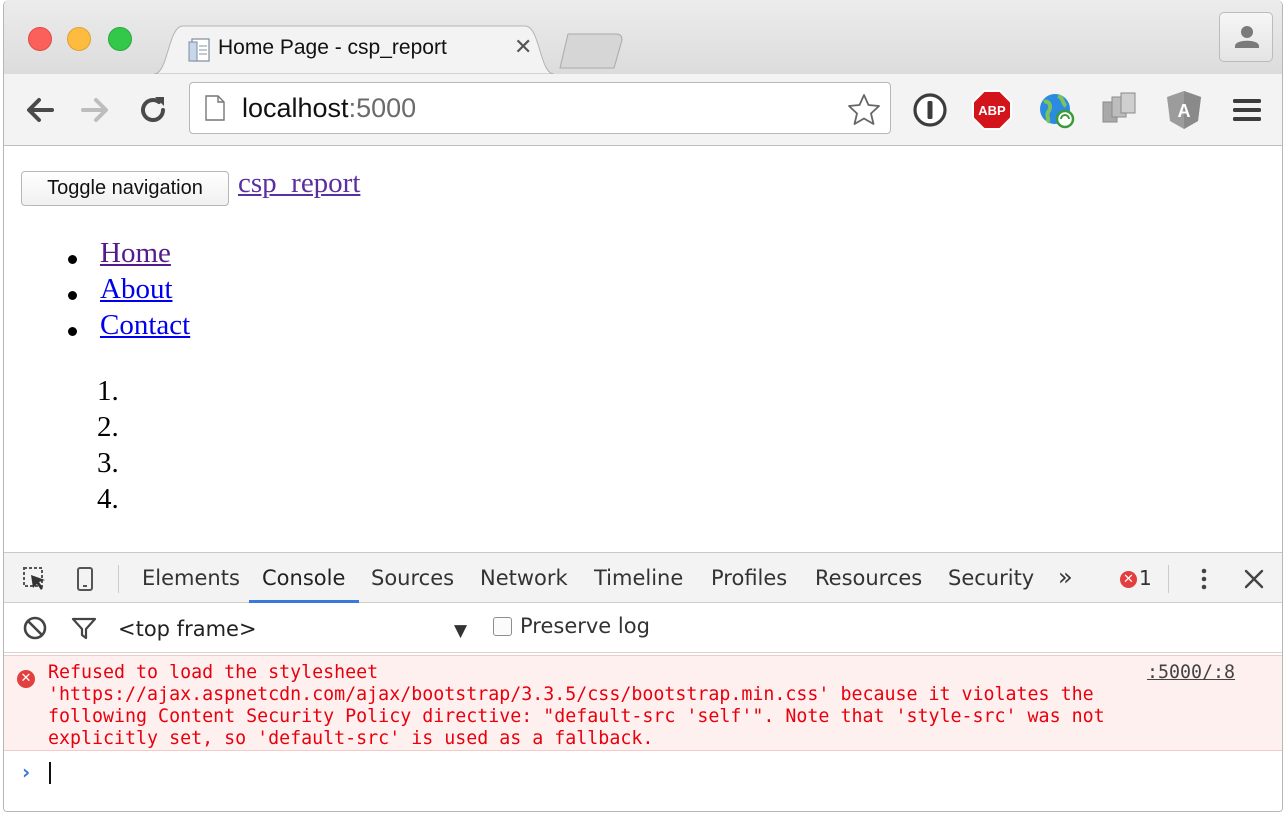 The width and height of the screenshot is (1286, 813). Describe the element at coordinates (125, 188) in the screenshot. I see `toggle-navigation-button: Toggle navigation` at that location.